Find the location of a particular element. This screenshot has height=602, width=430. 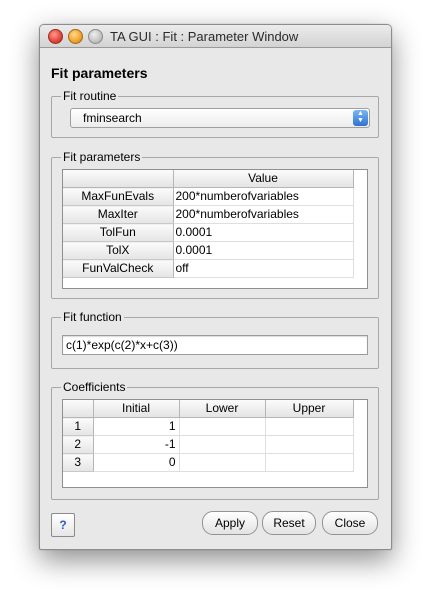

reset-button: Reset is located at coordinates (289, 523).